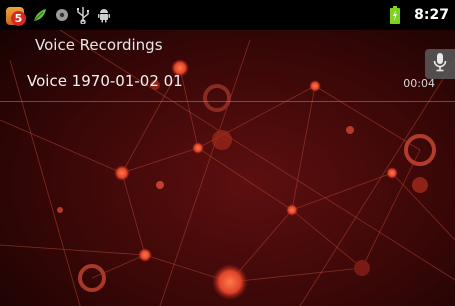 The height and width of the screenshot is (306, 455). I want to click on record-button, so click(440, 64).